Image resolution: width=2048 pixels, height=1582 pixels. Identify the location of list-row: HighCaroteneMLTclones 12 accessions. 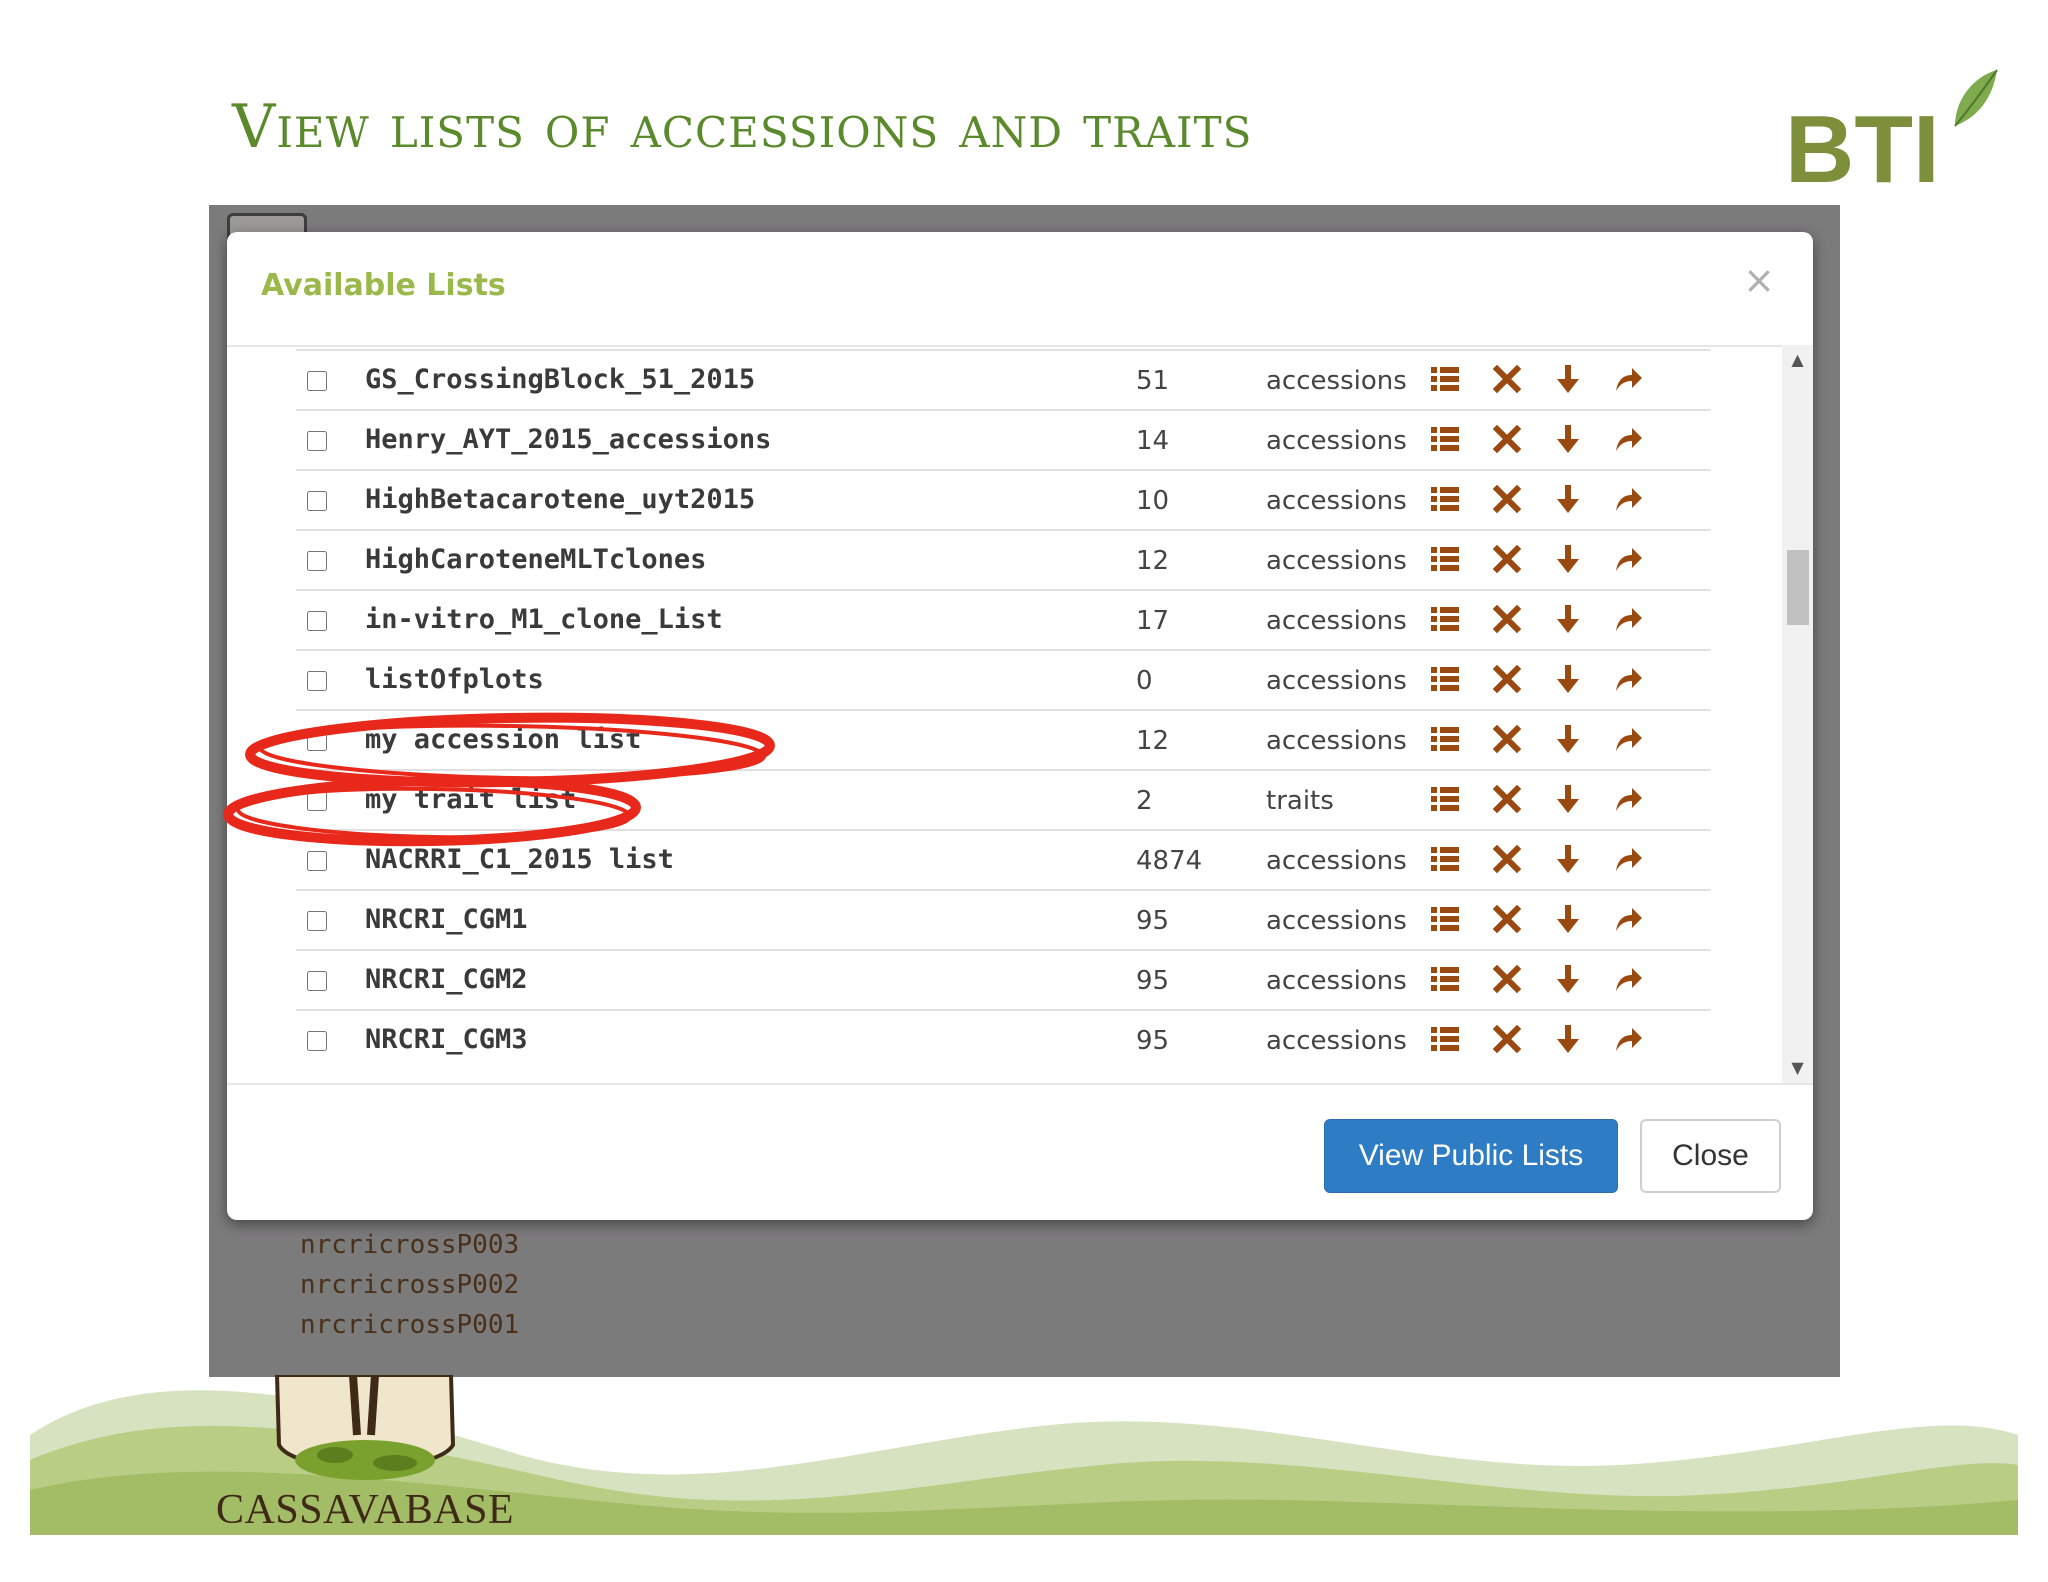
(1003, 559).